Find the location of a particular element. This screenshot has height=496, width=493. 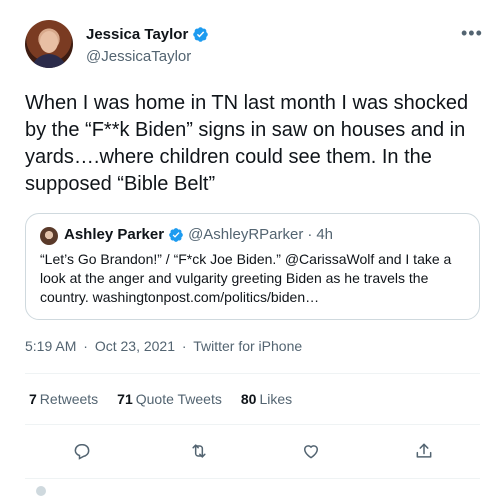

retweet-icon is located at coordinates (199, 451).